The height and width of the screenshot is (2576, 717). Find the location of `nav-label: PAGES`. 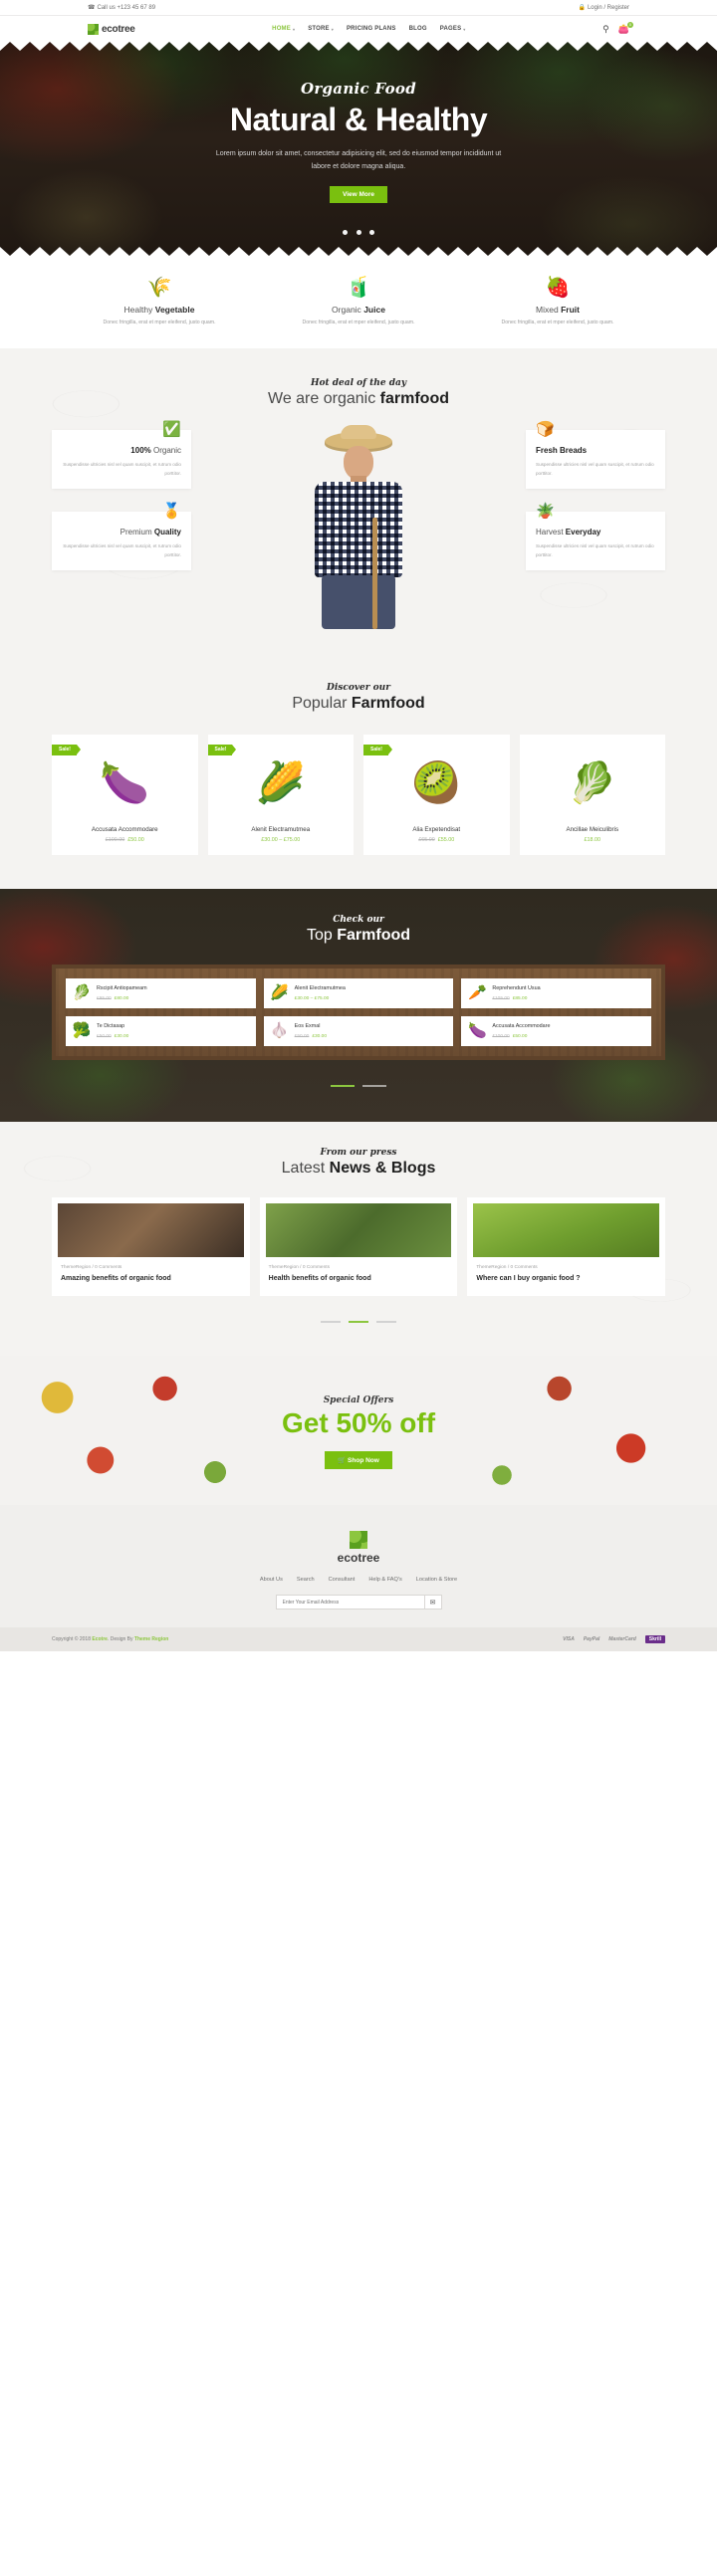

nav-label: PAGES is located at coordinates (450, 29).